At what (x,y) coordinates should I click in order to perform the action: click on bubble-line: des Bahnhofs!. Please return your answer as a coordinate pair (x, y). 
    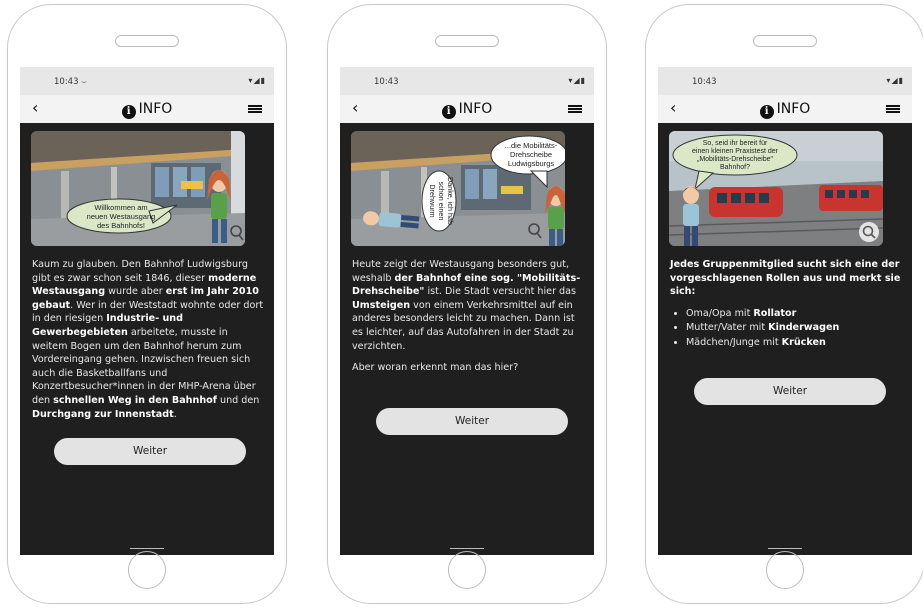
    Looking at the image, I should click on (121, 225).